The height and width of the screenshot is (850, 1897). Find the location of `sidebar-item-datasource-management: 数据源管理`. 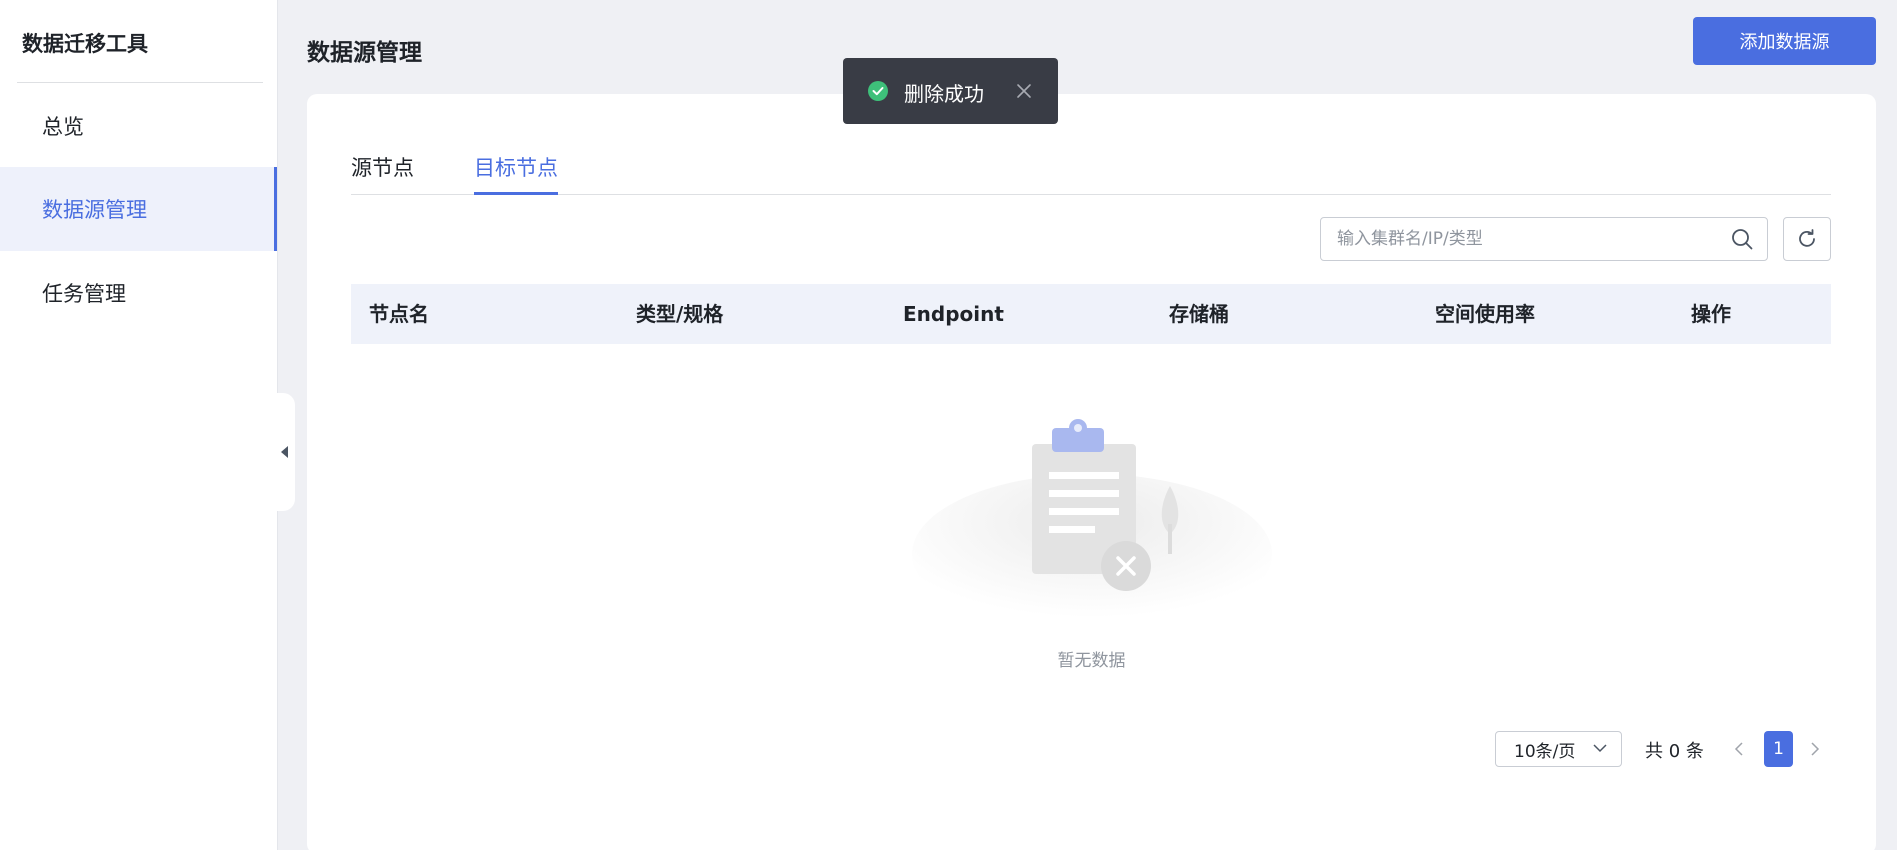

sidebar-item-datasource-management: 数据源管理 is located at coordinates (138, 209).